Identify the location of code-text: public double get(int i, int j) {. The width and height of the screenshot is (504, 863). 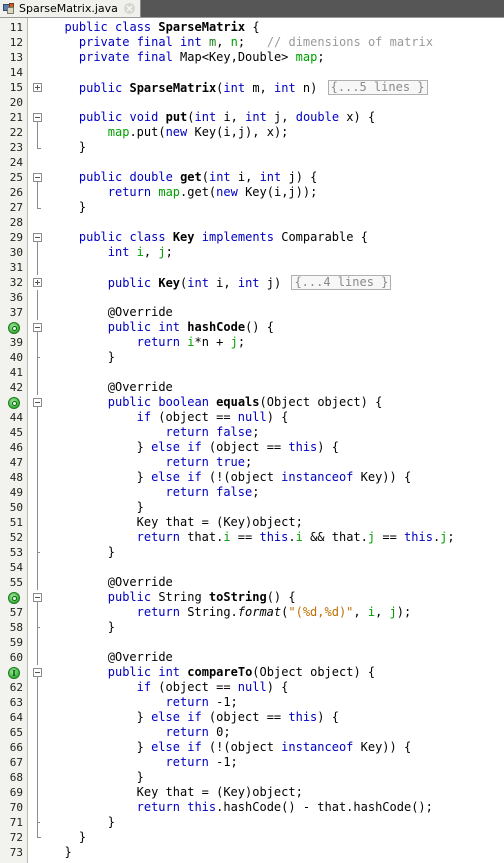
(198, 177).